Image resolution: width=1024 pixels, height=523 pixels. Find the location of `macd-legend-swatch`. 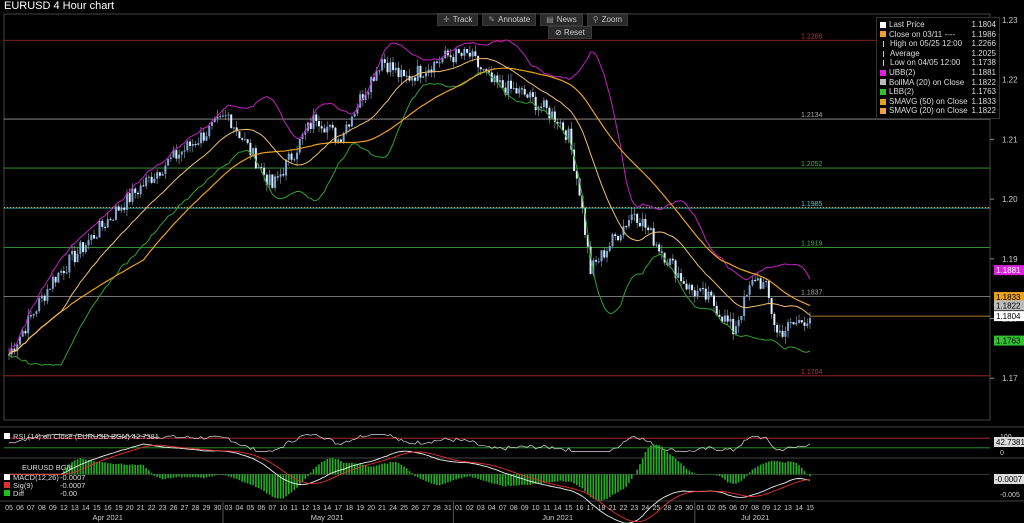

macd-legend-swatch is located at coordinates (7, 493).